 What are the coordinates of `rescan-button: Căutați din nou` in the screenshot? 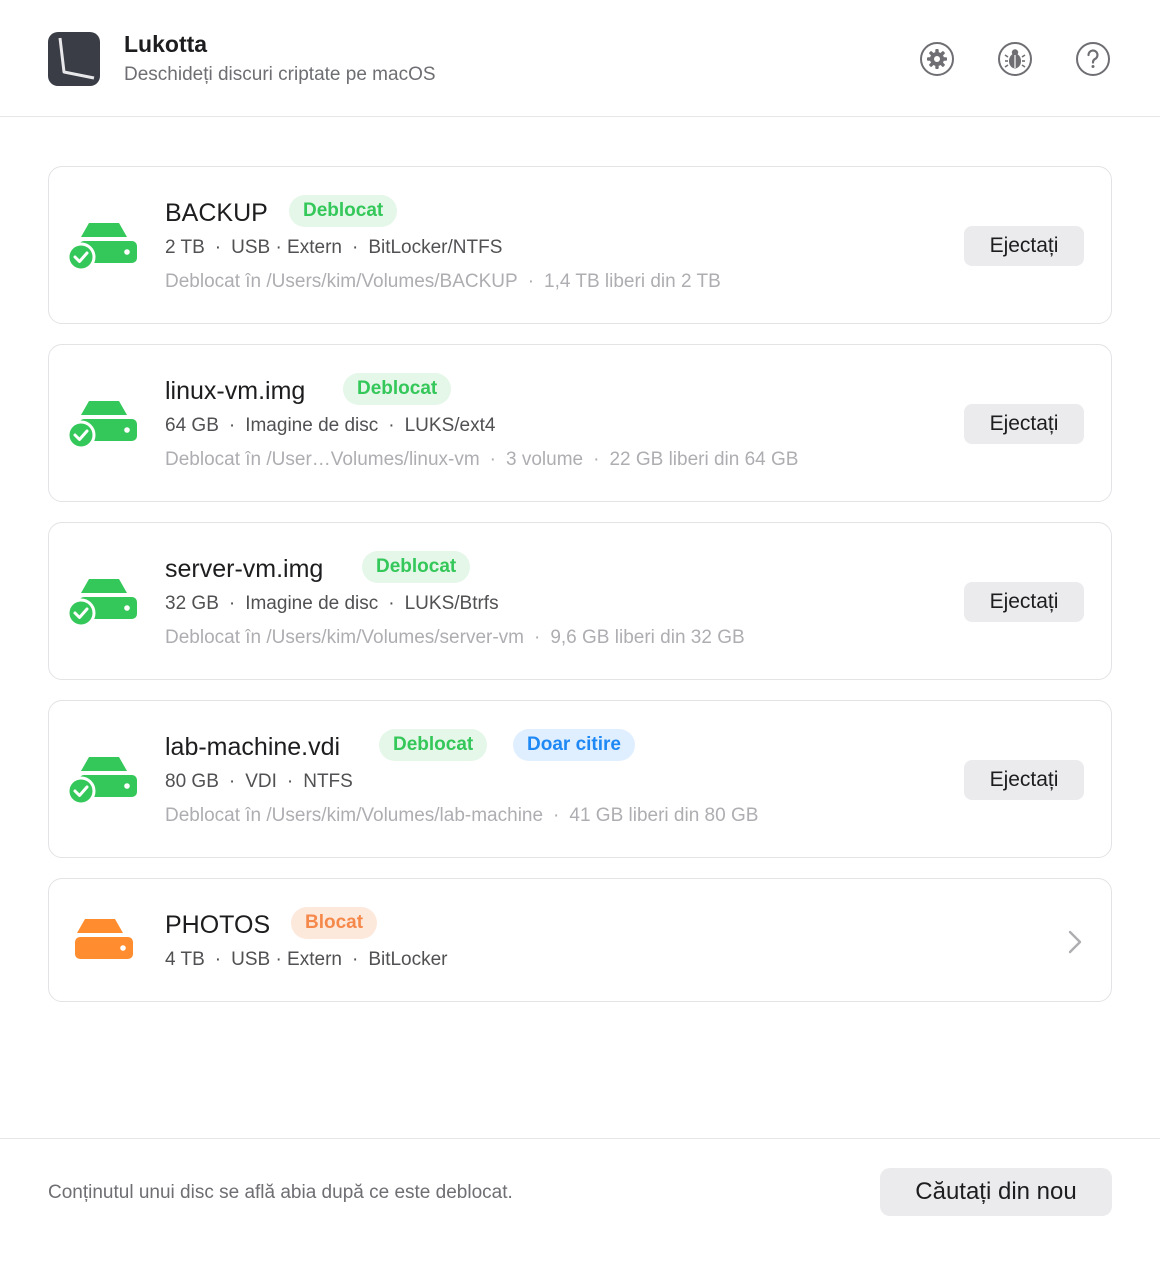 It's located at (996, 1192).